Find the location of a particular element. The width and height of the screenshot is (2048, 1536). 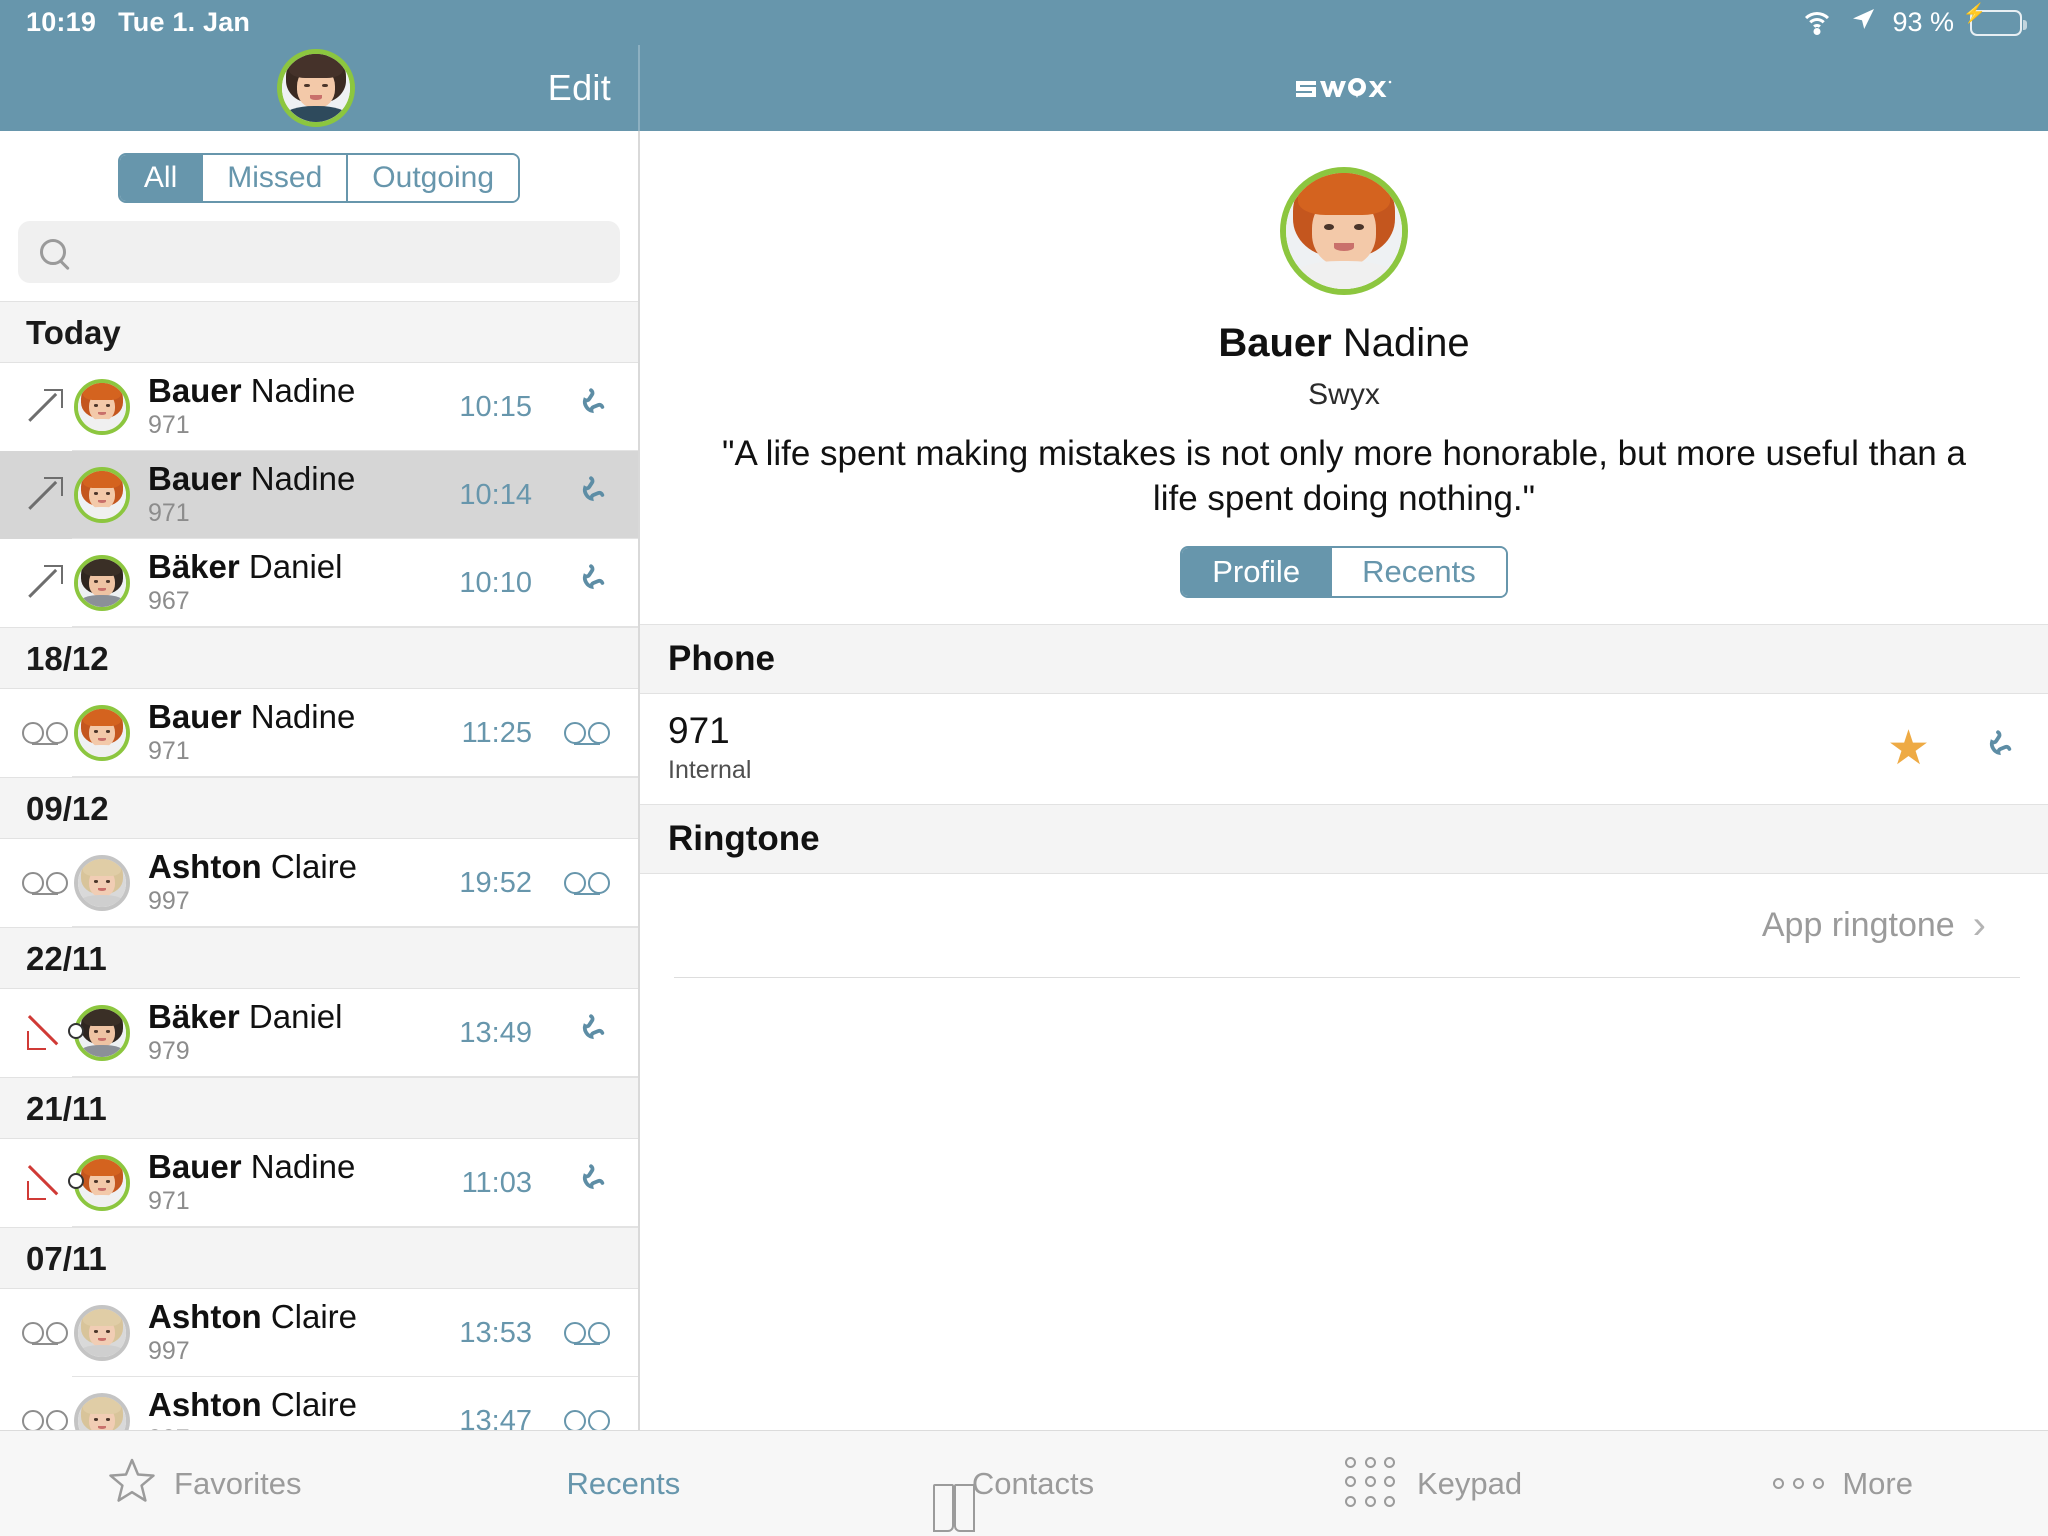

date-section-header: 07/11 is located at coordinates (319, 1258).